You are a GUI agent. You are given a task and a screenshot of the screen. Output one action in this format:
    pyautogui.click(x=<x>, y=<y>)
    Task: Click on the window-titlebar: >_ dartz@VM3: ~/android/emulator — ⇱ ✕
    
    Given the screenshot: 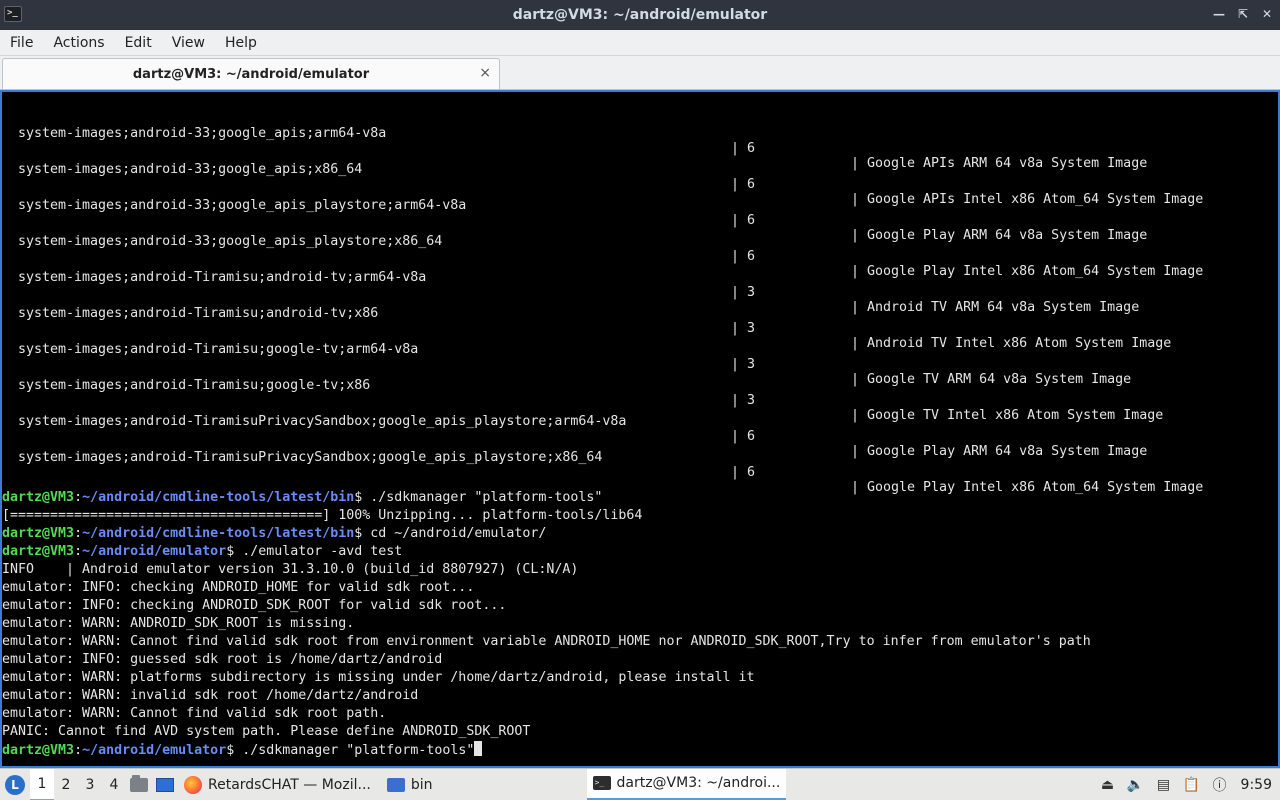 What is the action you would take?
    pyautogui.click(x=640, y=15)
    